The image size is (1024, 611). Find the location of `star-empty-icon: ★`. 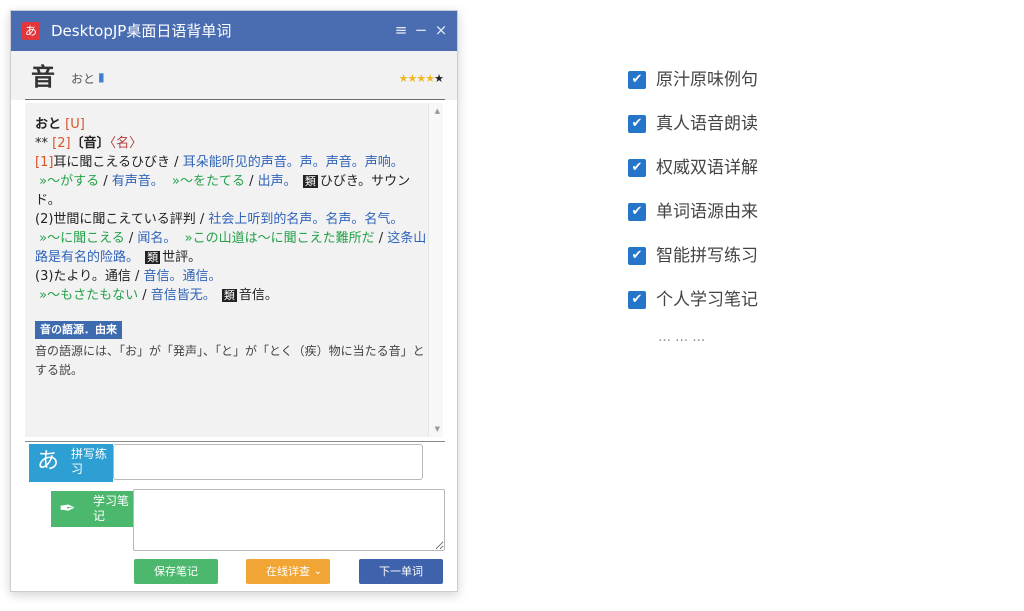

star-empty-icon: ★ is located at coordinates (439, 78).